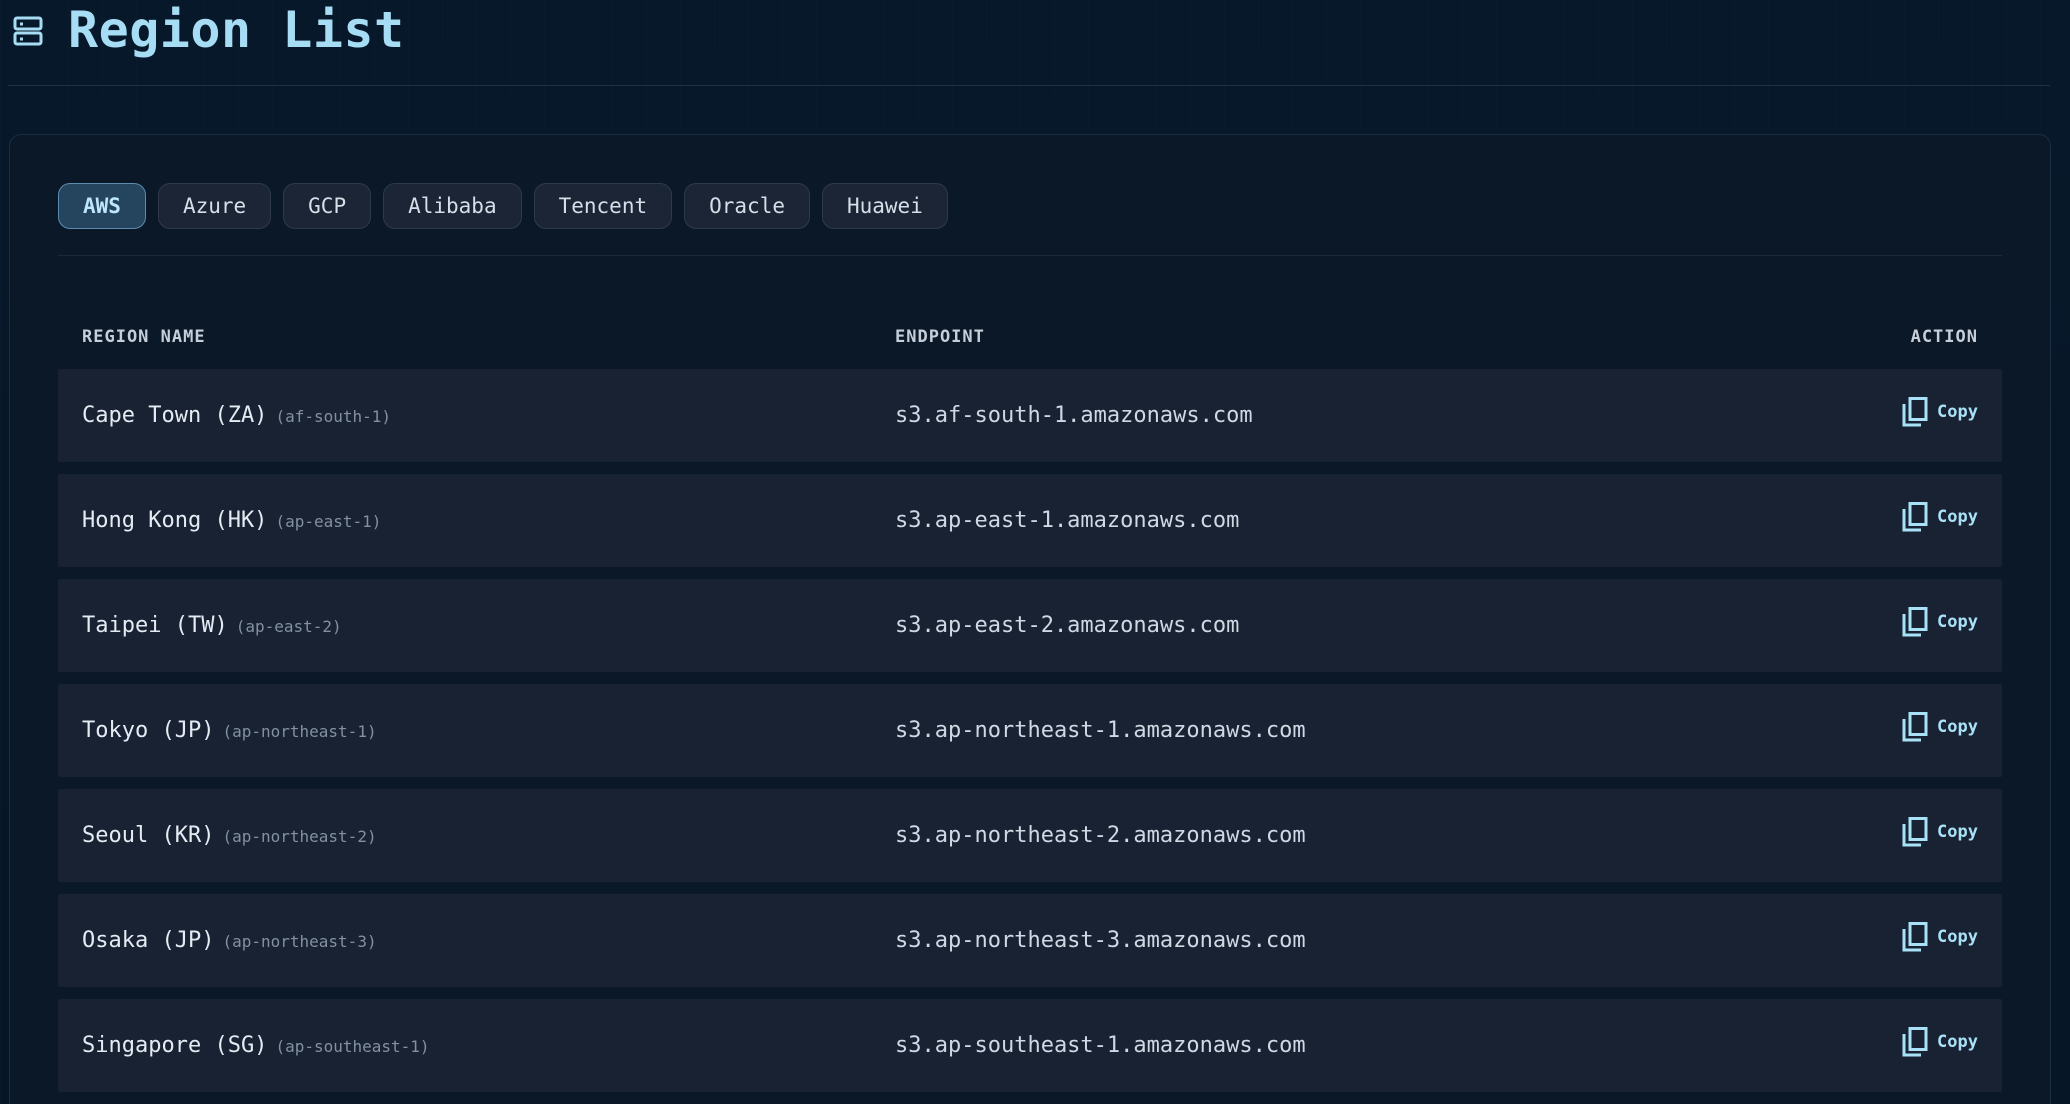  What do you see at coordinates (1030, 342) in the screenshot?
I see `table-header: REGION NAME ENDPOINT ACTION` at bounding box center [1030, 342].